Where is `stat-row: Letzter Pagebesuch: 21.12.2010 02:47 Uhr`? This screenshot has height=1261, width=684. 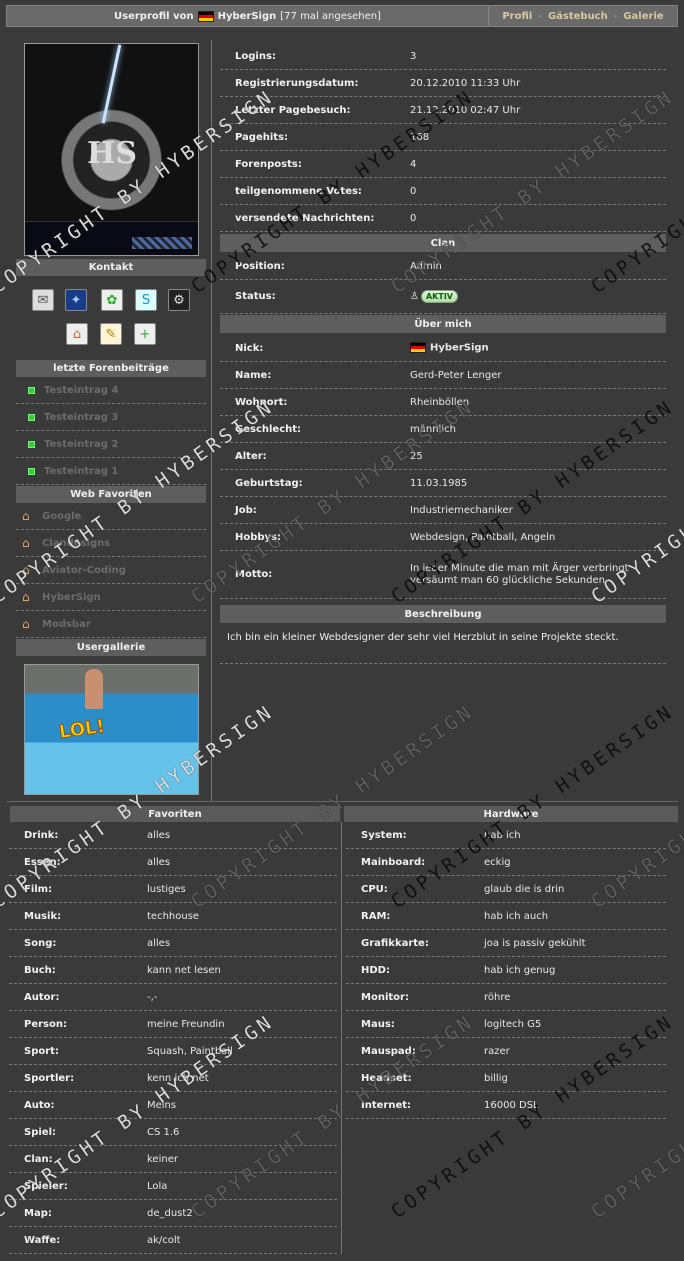 stat-row: Letzter Pagebesuch: 21.12.2010 02:47 Uhr is located at coordinates (443, 110).